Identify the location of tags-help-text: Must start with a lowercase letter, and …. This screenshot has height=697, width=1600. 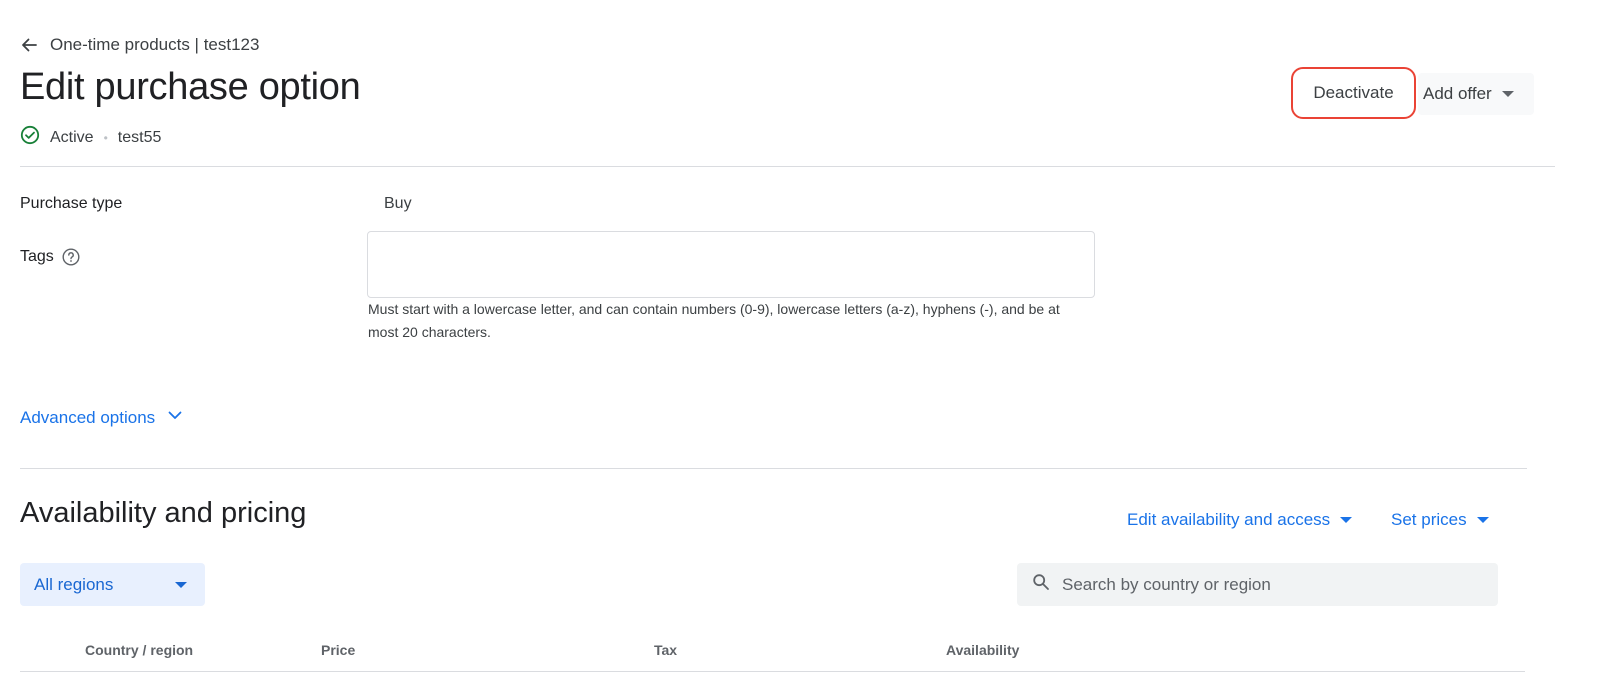
(714, 320).